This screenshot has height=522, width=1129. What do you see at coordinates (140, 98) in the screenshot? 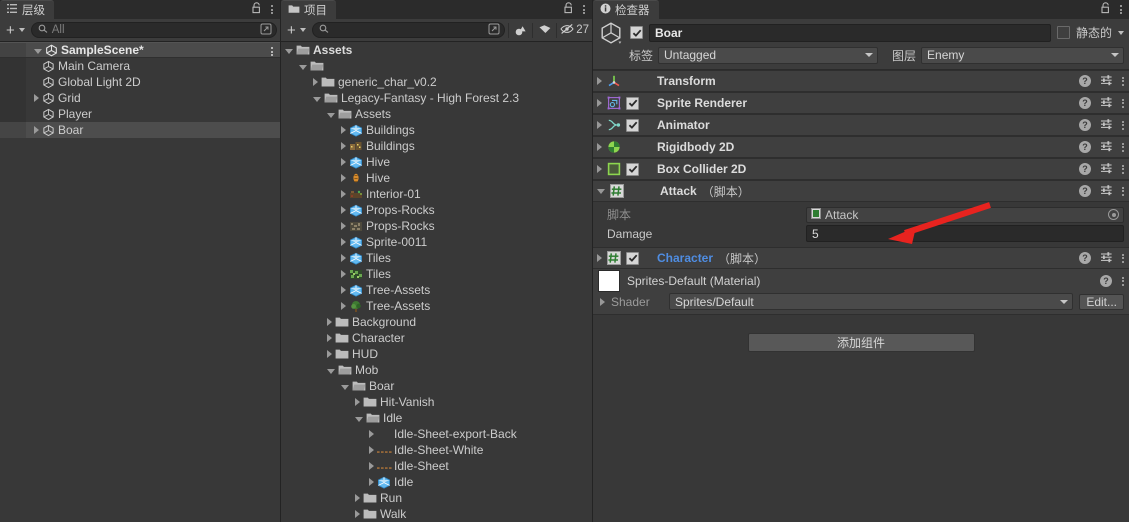
I see `hierarchy-item-grid: Grid` at bounding box center [140, 98].